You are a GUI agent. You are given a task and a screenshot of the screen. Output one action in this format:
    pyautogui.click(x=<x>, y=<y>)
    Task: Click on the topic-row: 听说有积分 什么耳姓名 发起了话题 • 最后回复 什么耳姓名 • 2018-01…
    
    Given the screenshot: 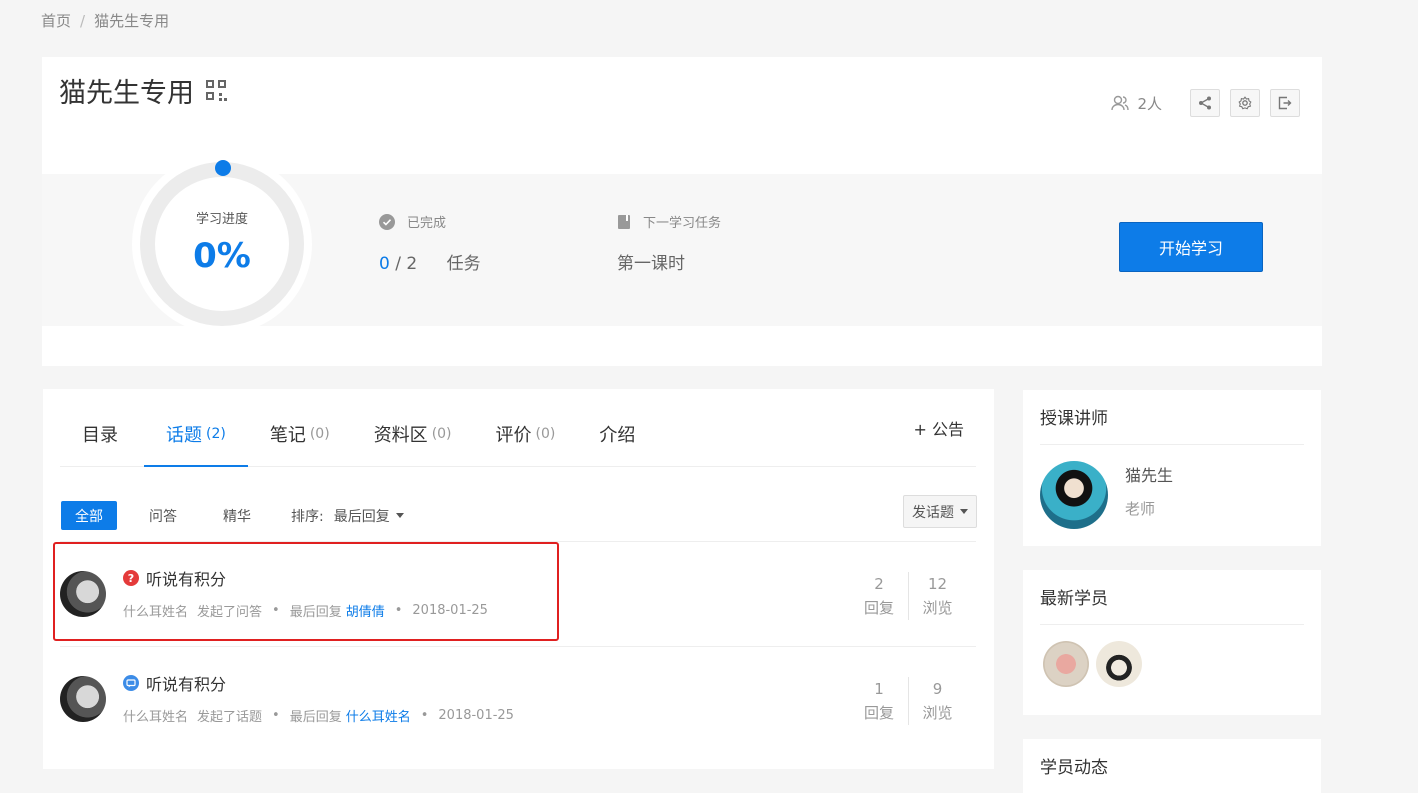 What is the action you would take?
    pyautogui.click(x=518, y=698)
    